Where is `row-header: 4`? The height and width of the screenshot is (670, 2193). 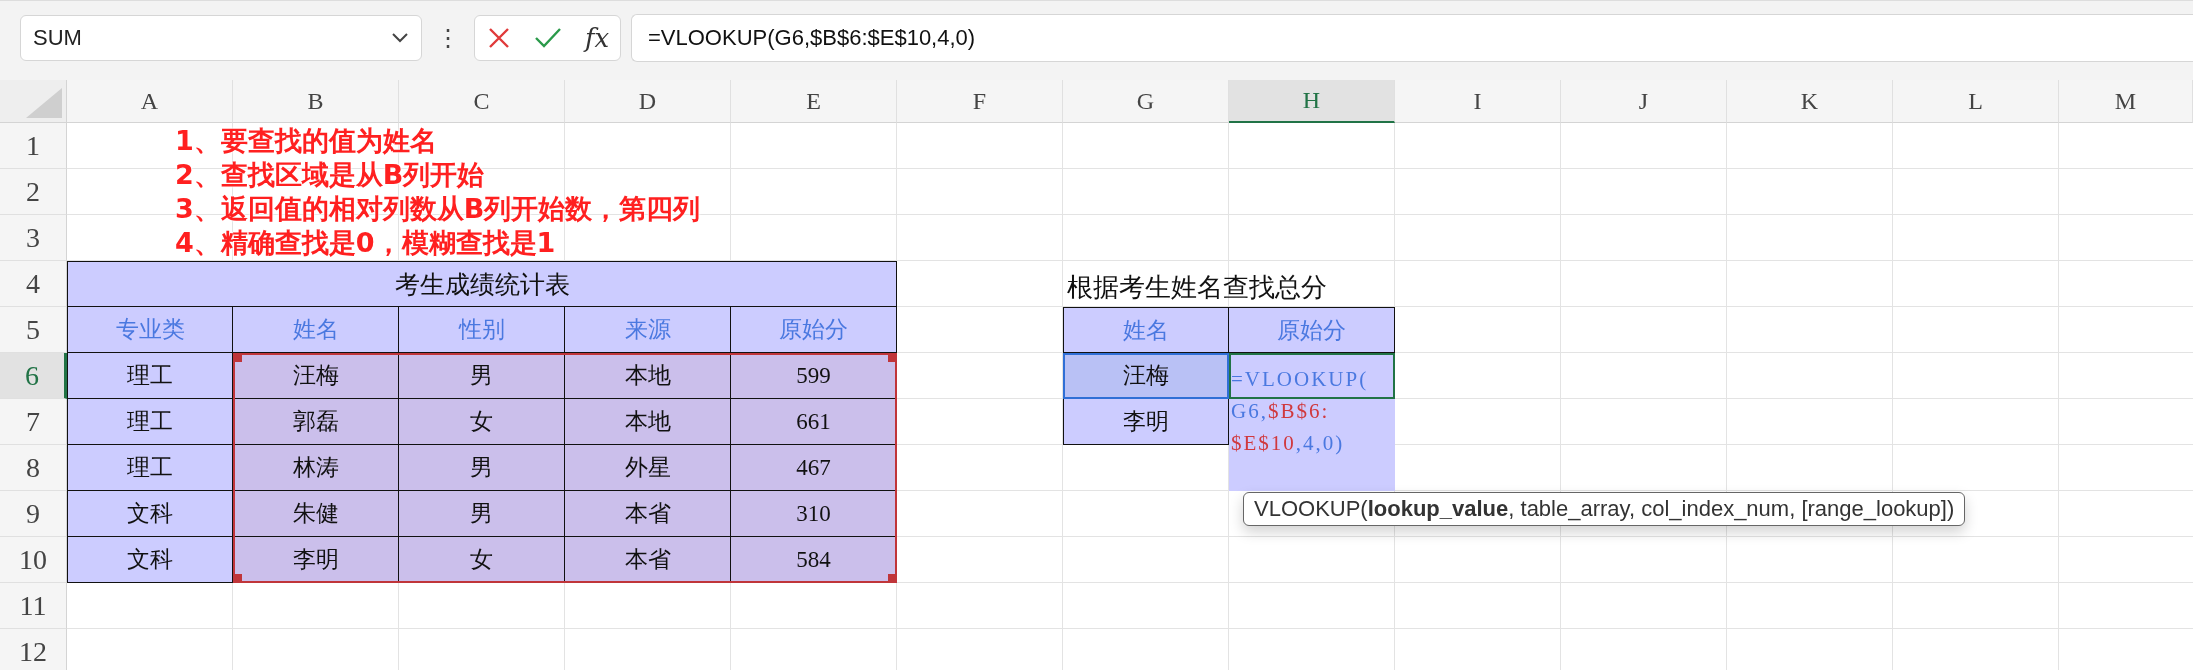
row-header: 4 is located at coordinates (33, 284).